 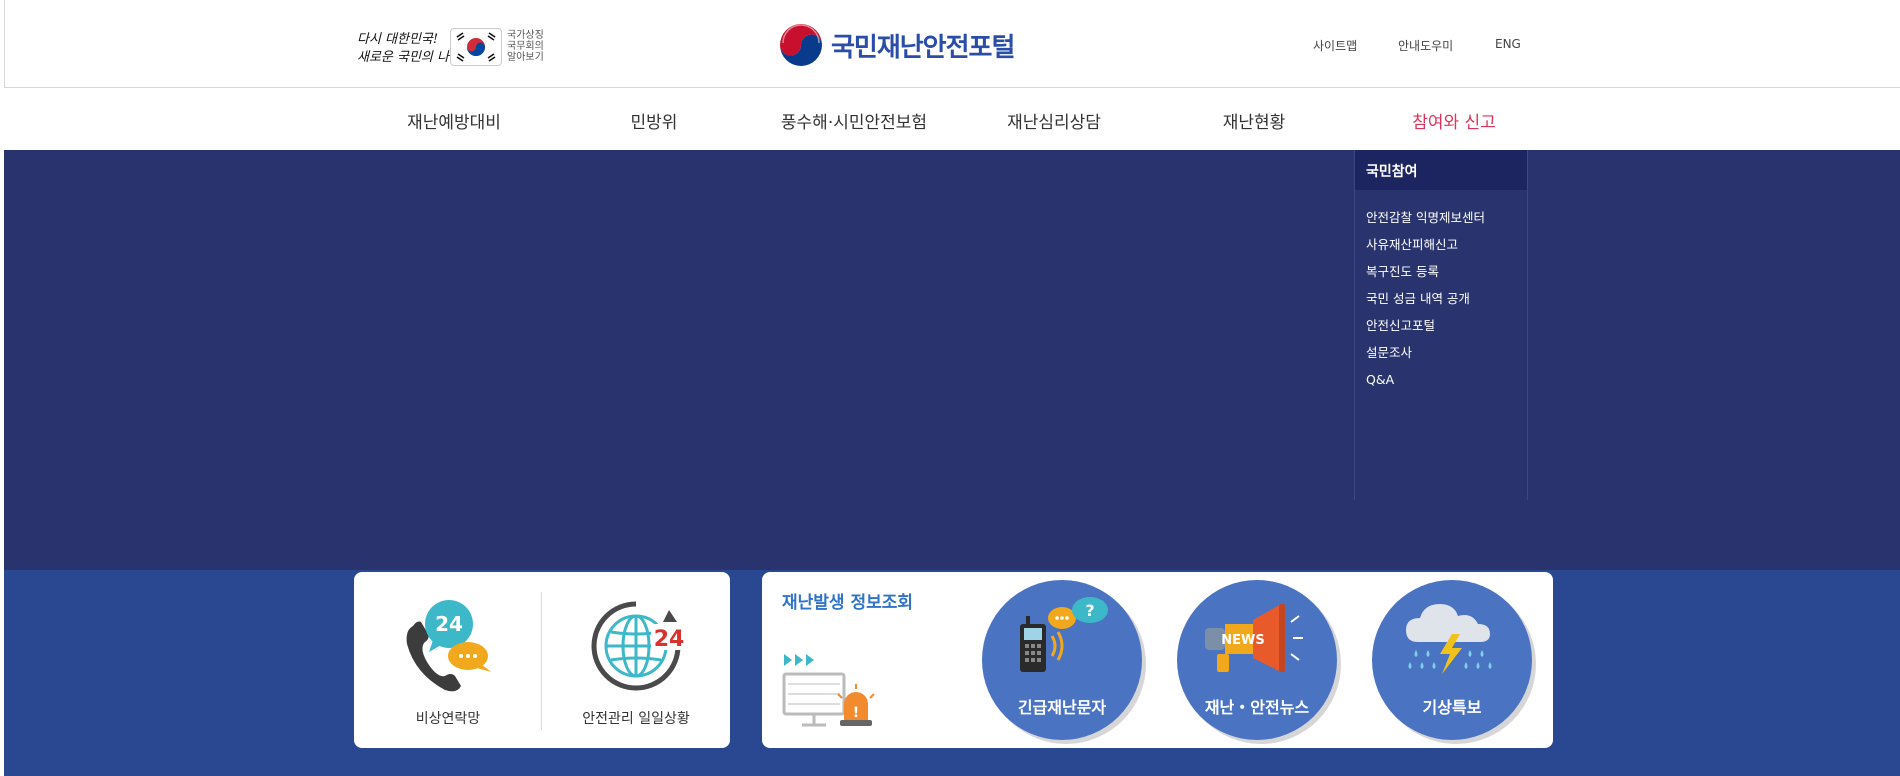 I want to click on site-logo: 국민재난안전포털, so click(x=897, y=45).